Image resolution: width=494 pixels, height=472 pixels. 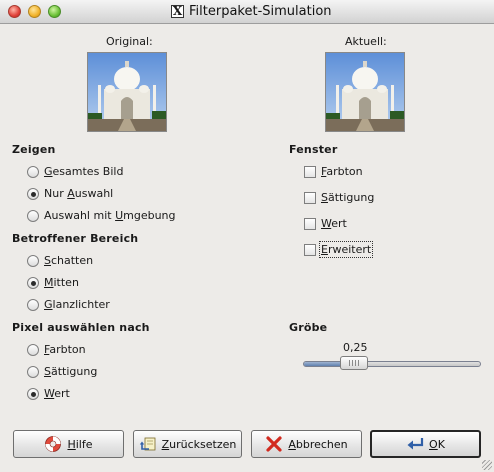 I want to click on select-by-value-label: Wert, so click(x=57, y=393).